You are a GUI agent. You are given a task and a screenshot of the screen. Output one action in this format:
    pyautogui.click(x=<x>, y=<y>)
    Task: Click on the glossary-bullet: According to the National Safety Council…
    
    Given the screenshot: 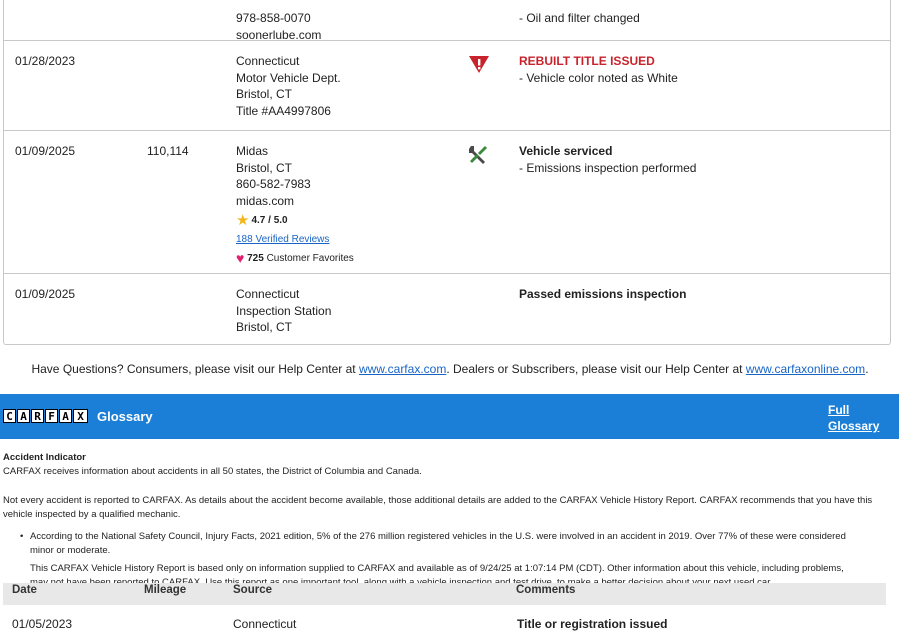 What is the action you would take?
    pyautogui.click(x=440, y=544)
    